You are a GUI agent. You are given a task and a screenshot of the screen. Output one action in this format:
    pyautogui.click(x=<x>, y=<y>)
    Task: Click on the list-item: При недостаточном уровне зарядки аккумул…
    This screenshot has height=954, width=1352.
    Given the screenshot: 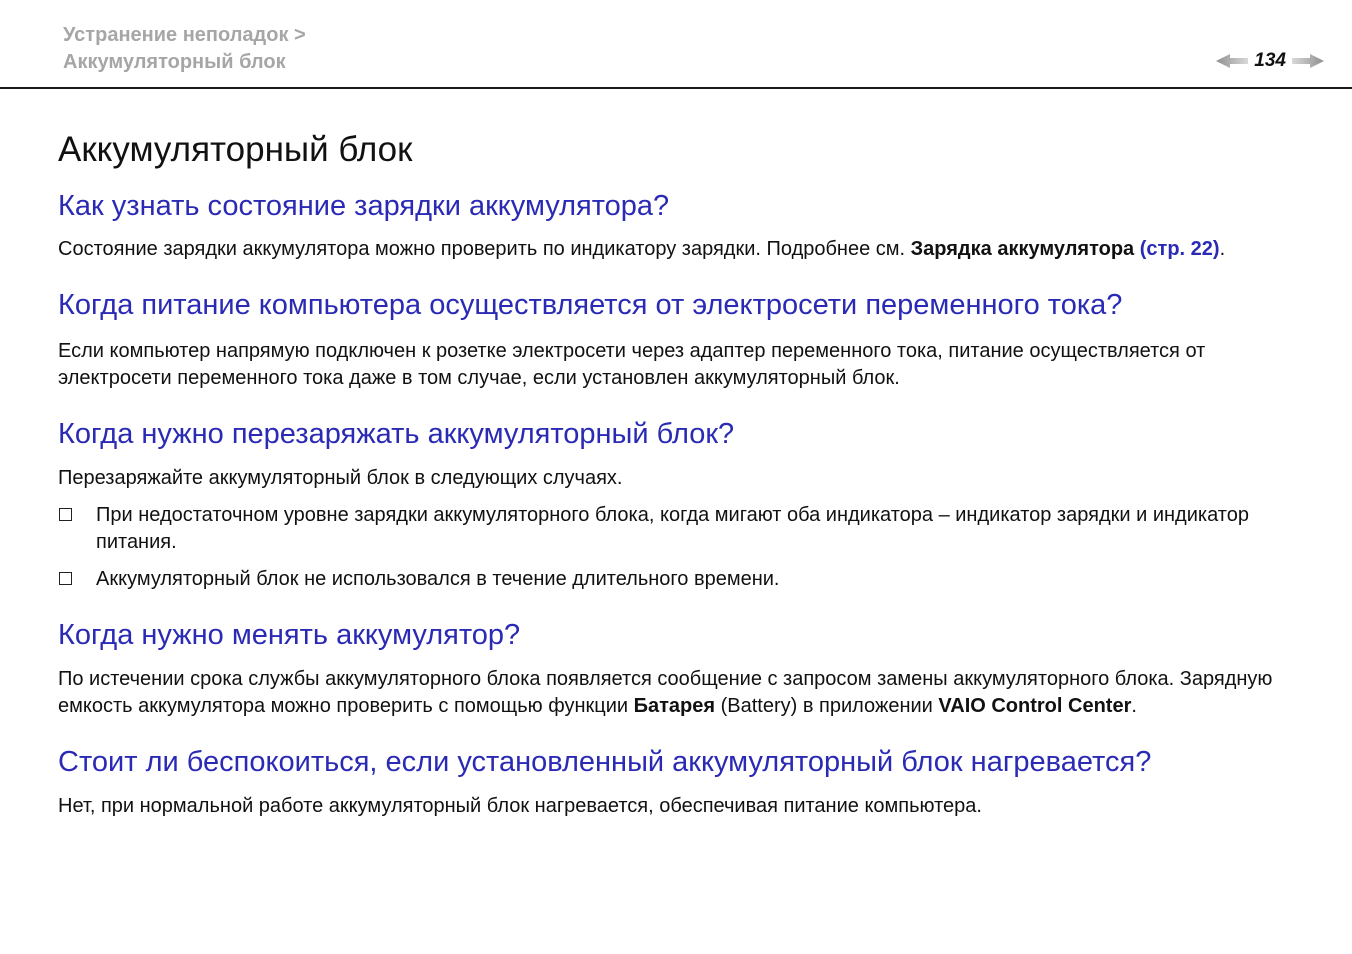 What is the action you would take?
    pyautogui.click(x=683, y=529)
    